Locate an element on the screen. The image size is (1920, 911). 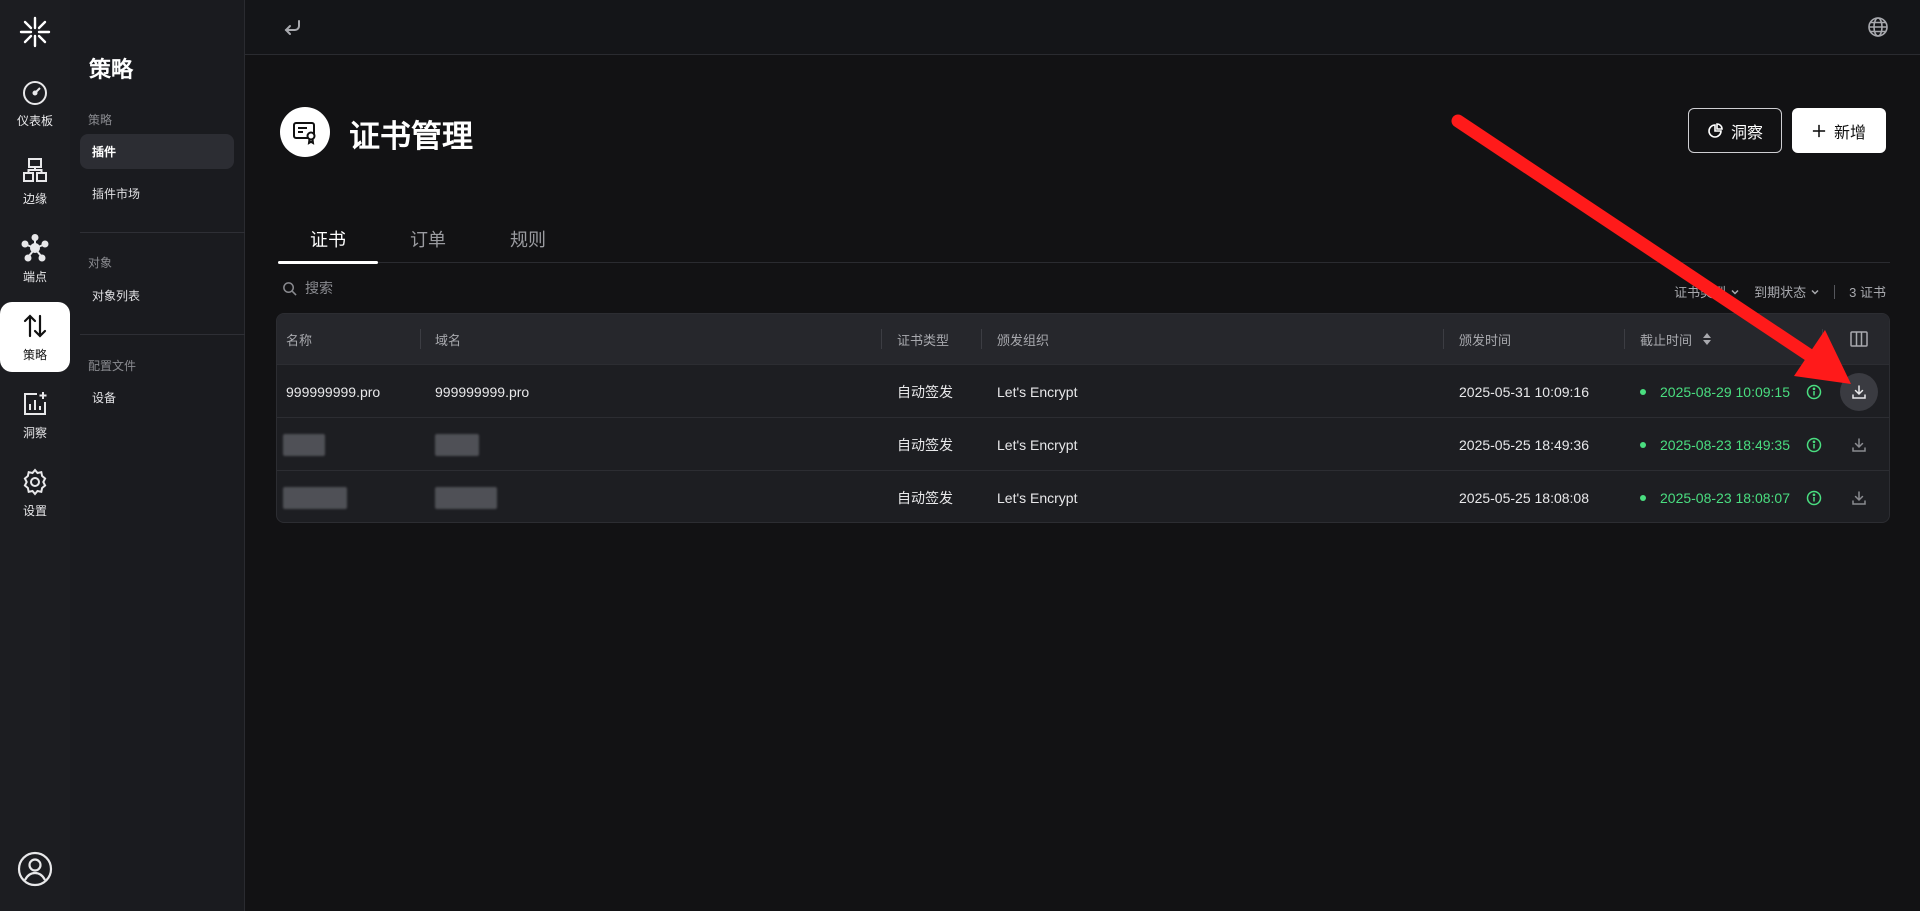
expires-value: 2025-08-23 18:08:07 is located at coordinates (1725, 497).